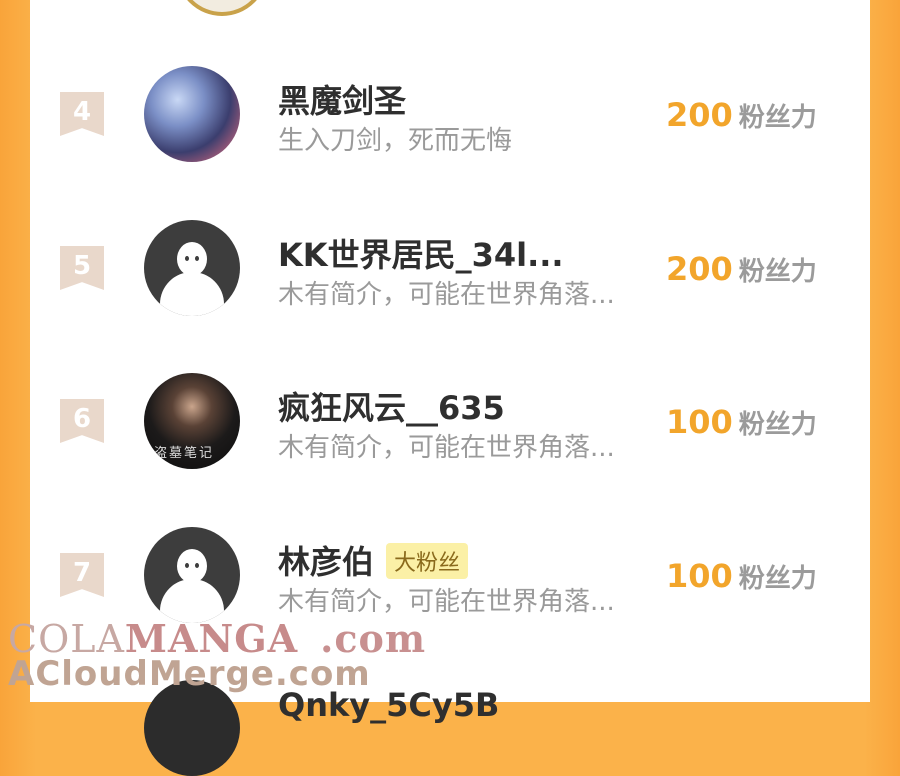 Image resolution: width=900 pixels, height=776 pixels. What do you see at coordinates (395, 141) in the screenshot?
I see `user-bio: 生入刀剑，死而无悔` at bounding box center [395, 141].